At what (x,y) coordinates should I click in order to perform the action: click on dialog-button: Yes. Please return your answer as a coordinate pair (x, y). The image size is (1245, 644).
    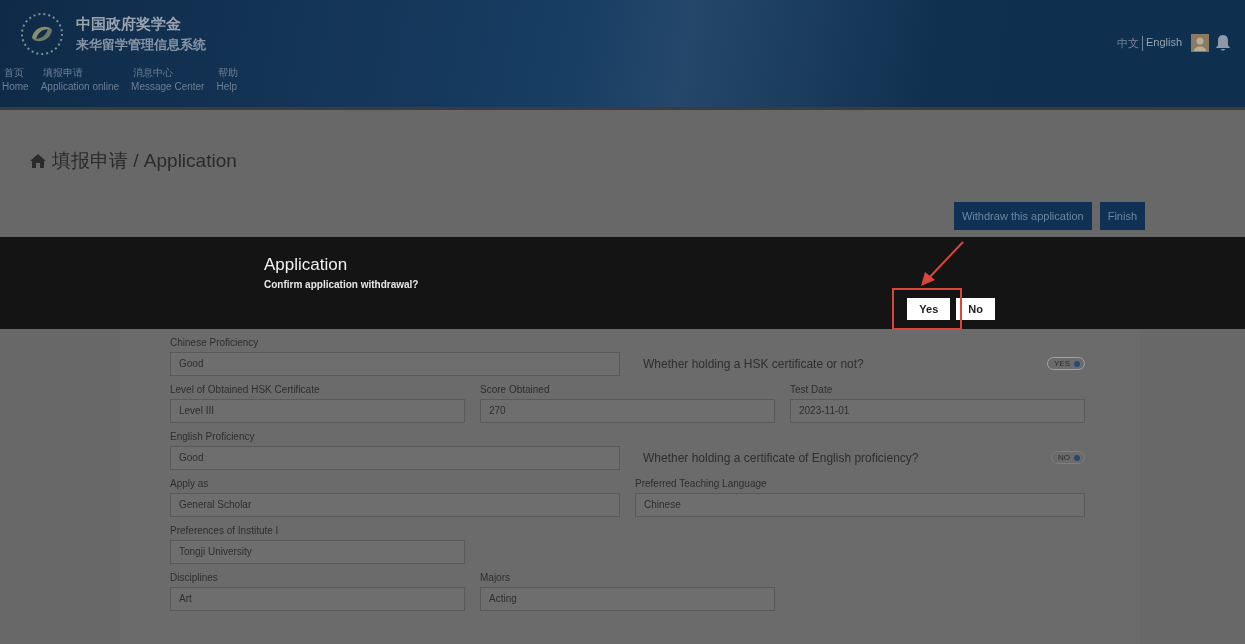
    Looking at the image, I should click on (929, 309).